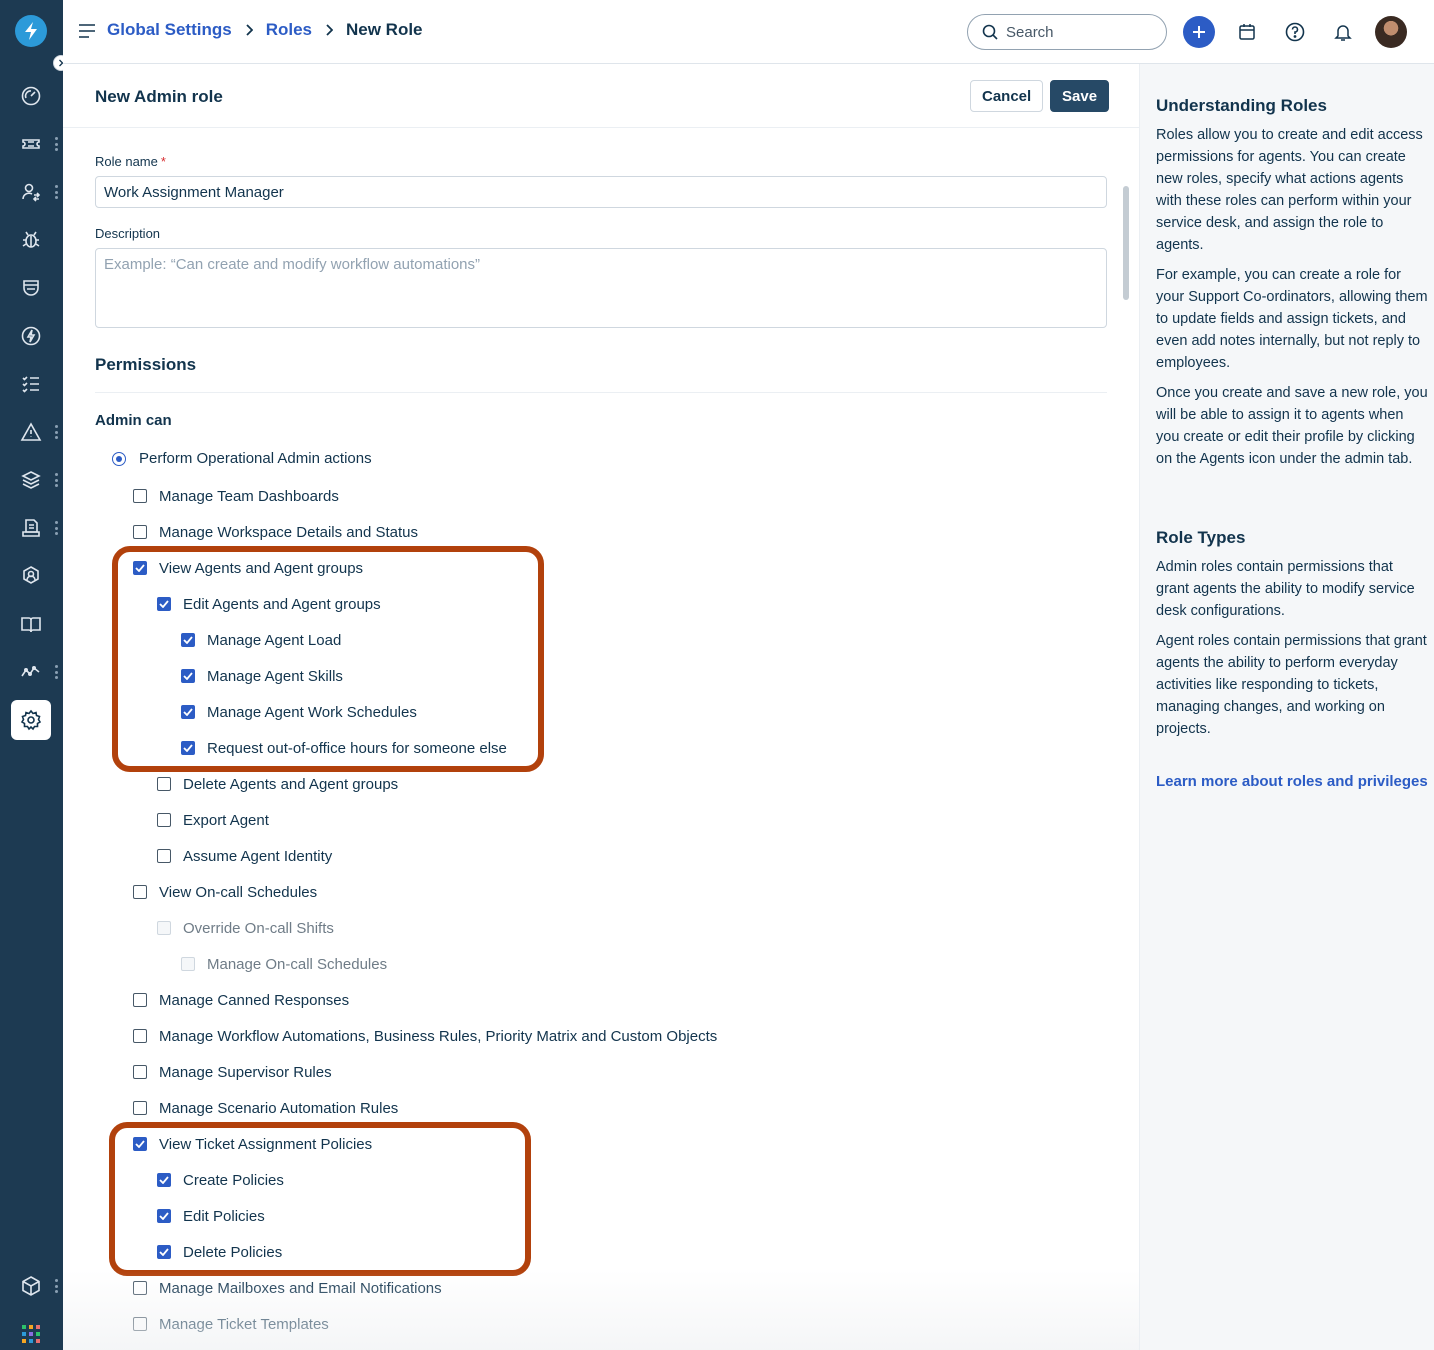 This screenshot has height=1350, width=1434. I want to click on breadcrumb-new-role: New Role, so click(384, 29).